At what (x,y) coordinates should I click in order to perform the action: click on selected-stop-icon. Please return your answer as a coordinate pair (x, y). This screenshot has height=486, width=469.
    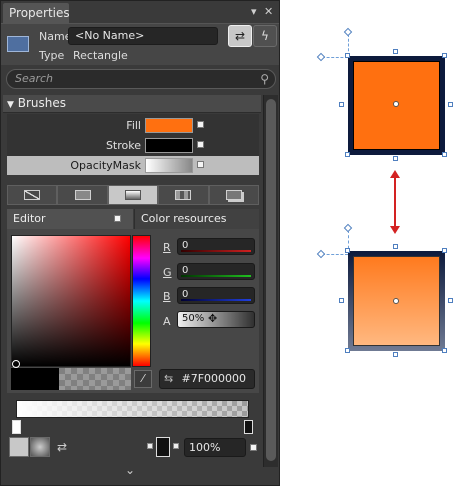
    Looking at the image, I should click on (163, 447).